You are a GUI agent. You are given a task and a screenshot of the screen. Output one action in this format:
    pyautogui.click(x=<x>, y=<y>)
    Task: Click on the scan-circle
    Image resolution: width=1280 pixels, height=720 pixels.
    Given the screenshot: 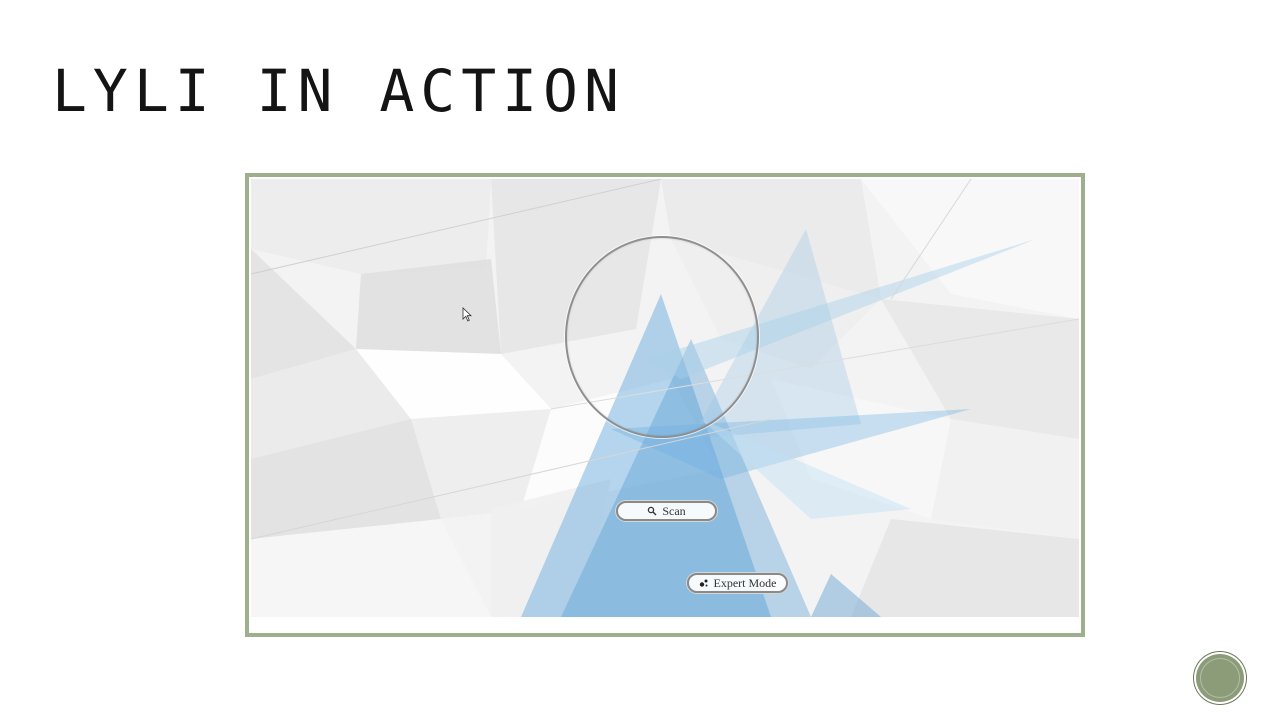 What is the action you would take?
    pyautogui.click(x=662, y=337)
    